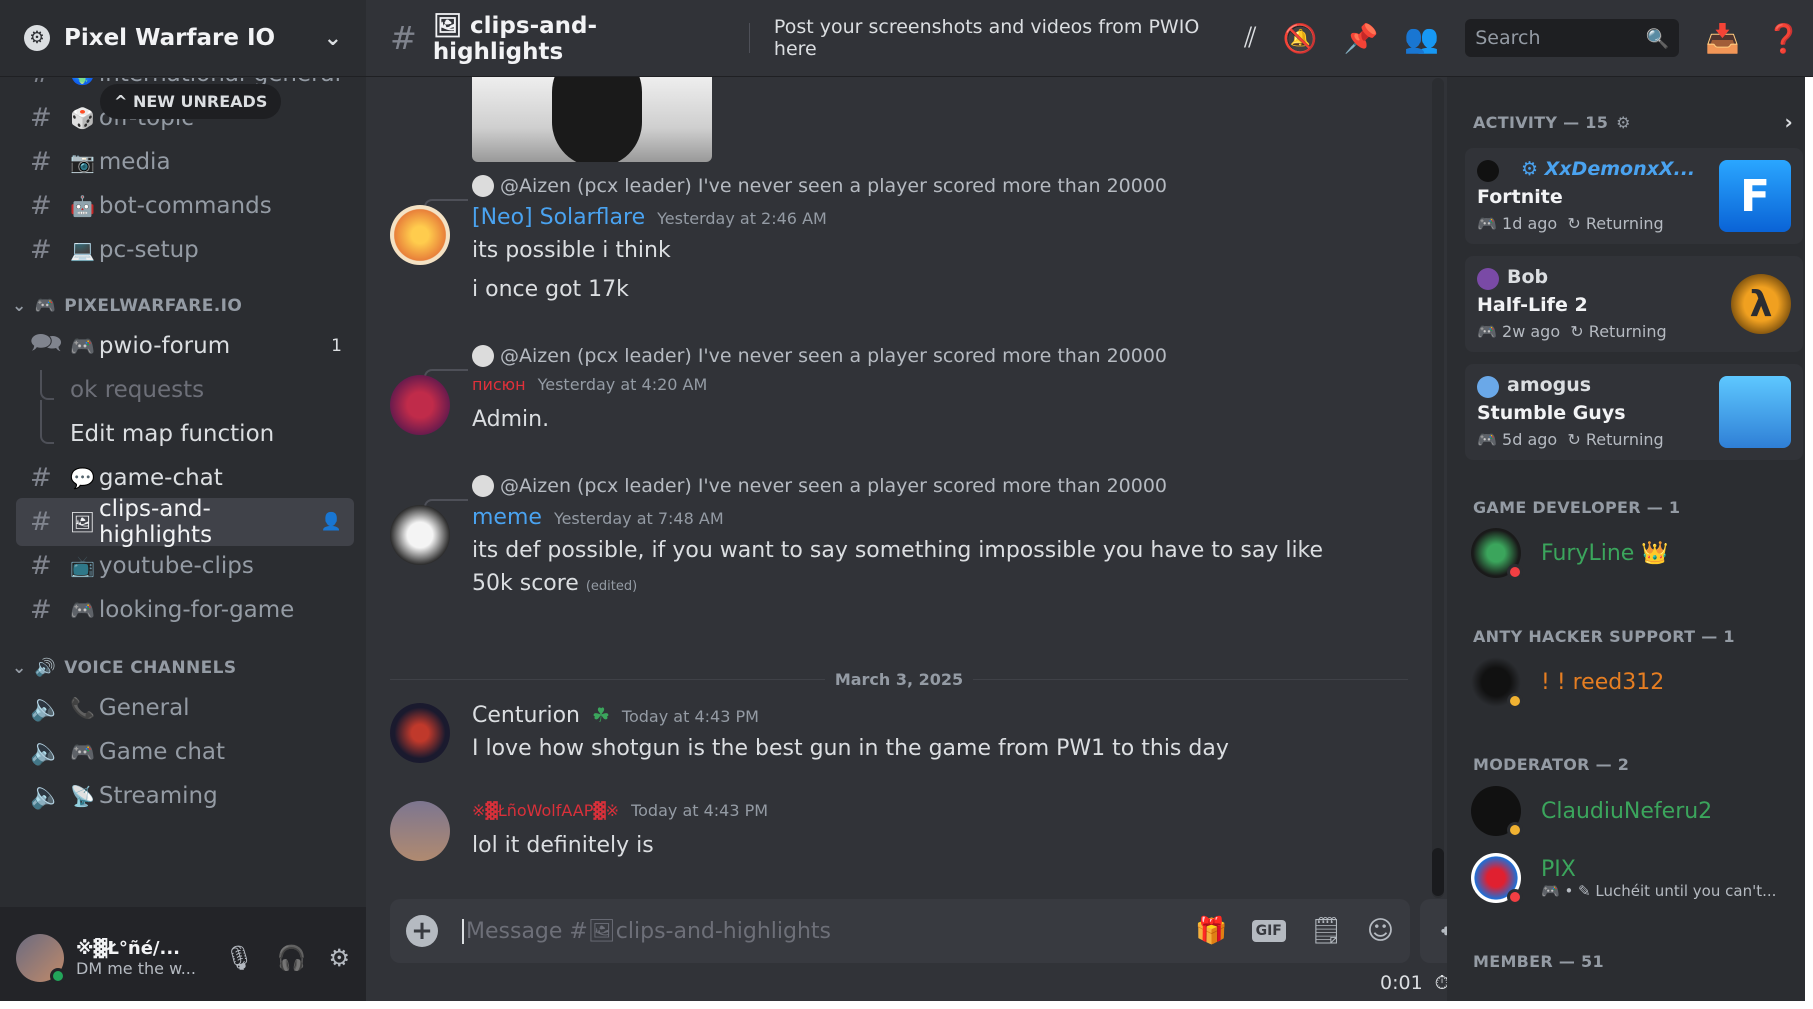  What do you see at coordinates (1634, 412) in the screenshot?
I see `activity-card: amogus Stumble Guys 🎮 5d ago ↻ Returning` at bounding box center [1634, 412].